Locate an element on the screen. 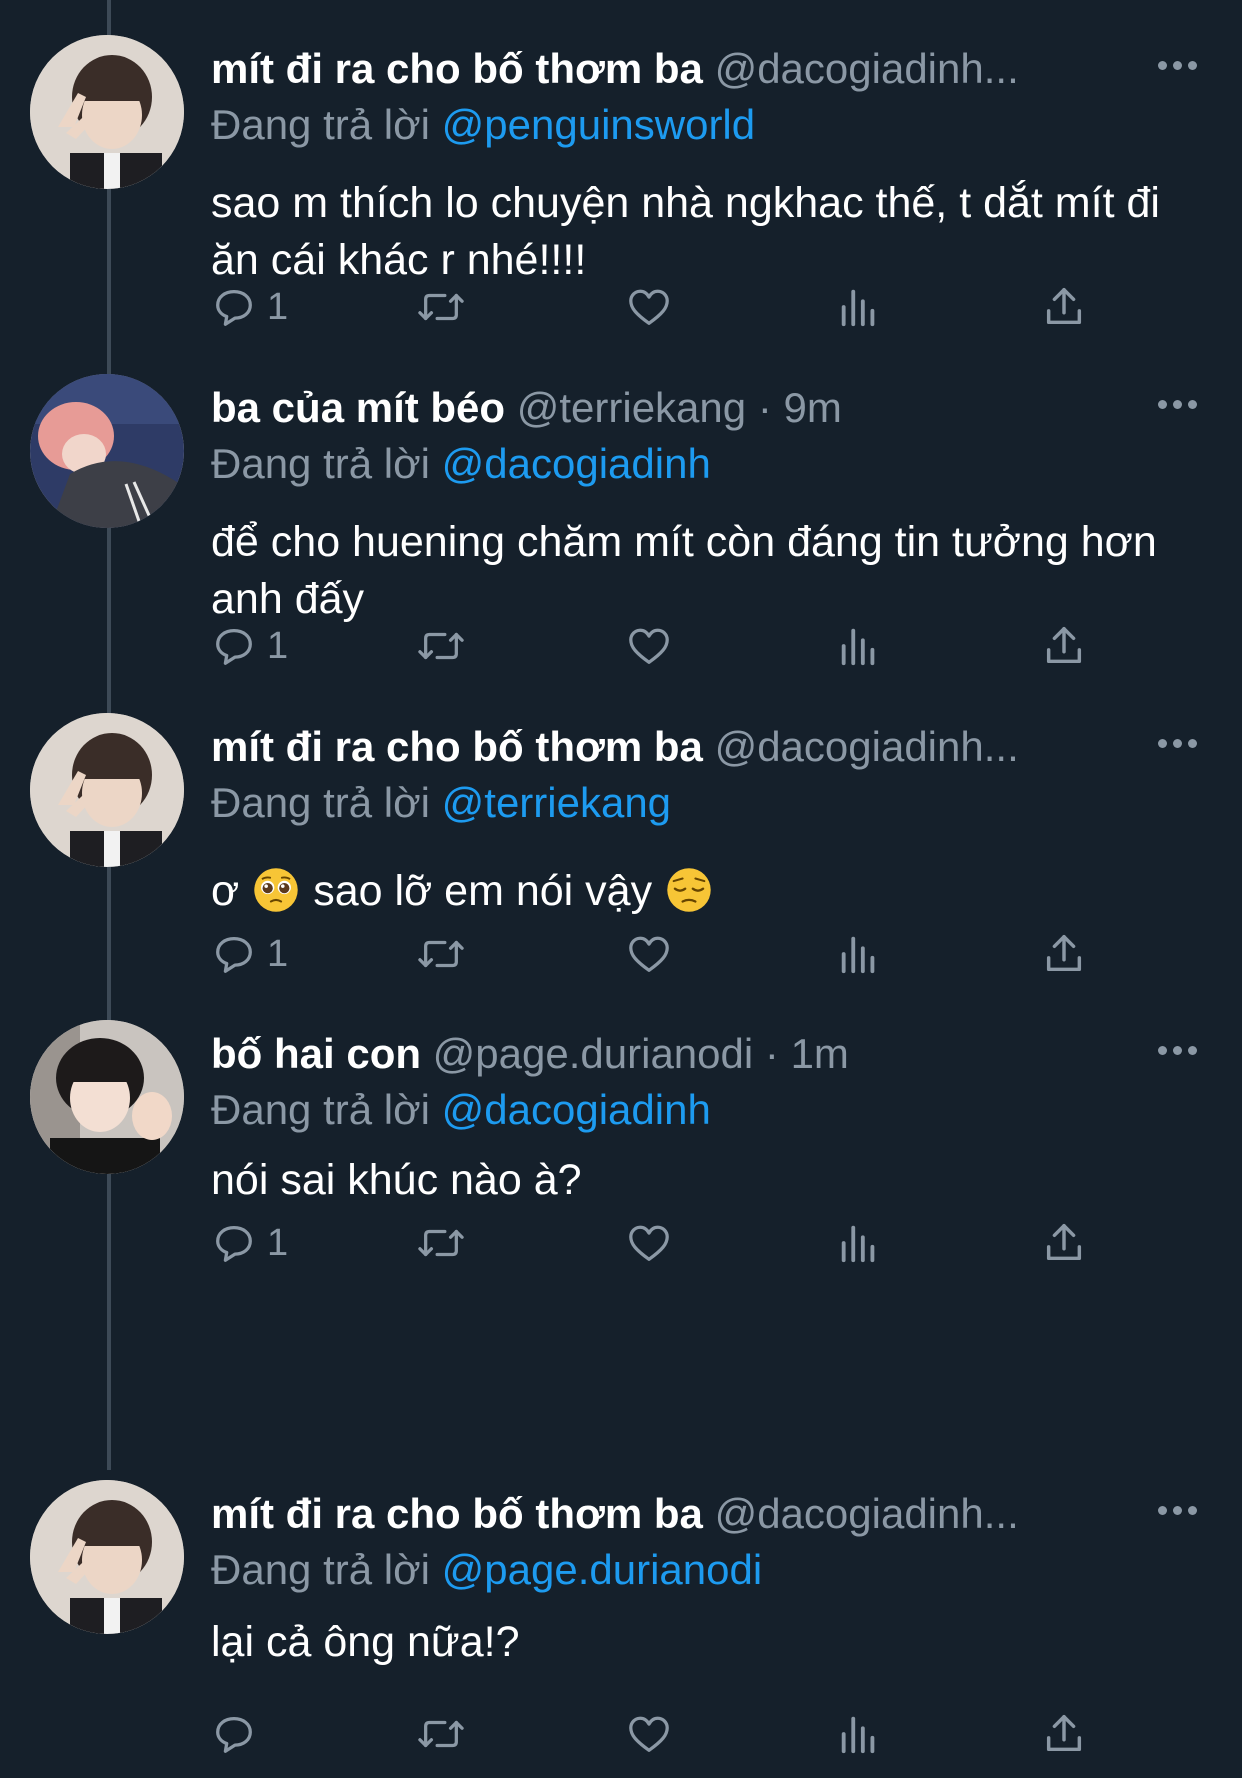 The image size is (1242, 1778). replying-to: Đang trả lời @terriekang is located at coordinates (441, 803).